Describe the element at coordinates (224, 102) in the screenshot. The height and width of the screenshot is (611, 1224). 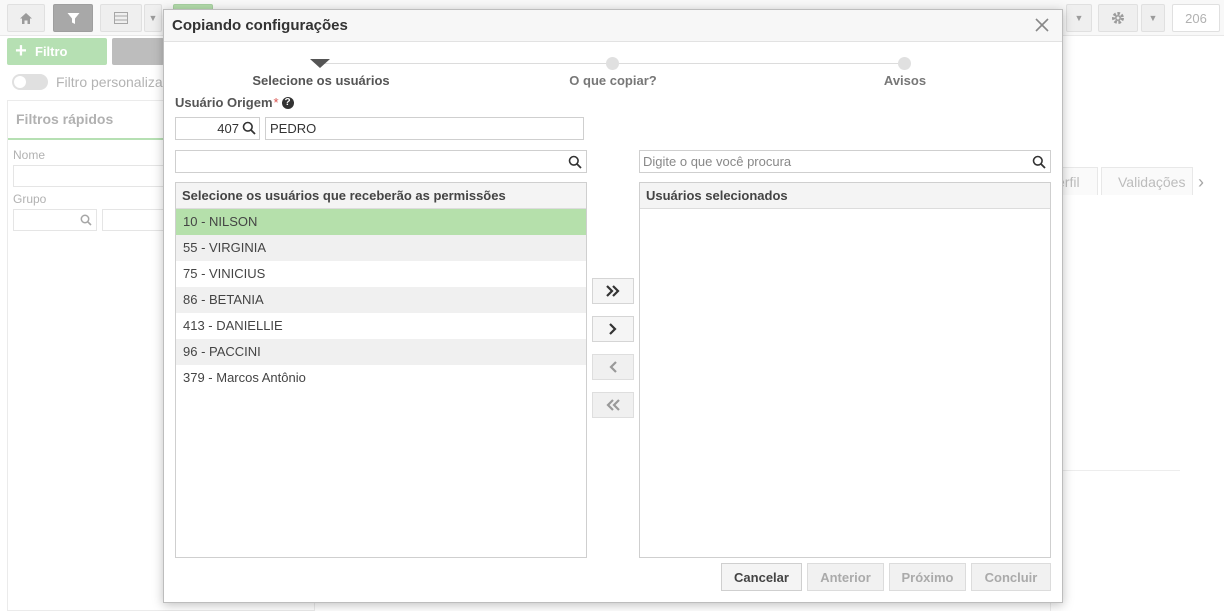
I see `origin-user-label: Usuário Origem` at that location.